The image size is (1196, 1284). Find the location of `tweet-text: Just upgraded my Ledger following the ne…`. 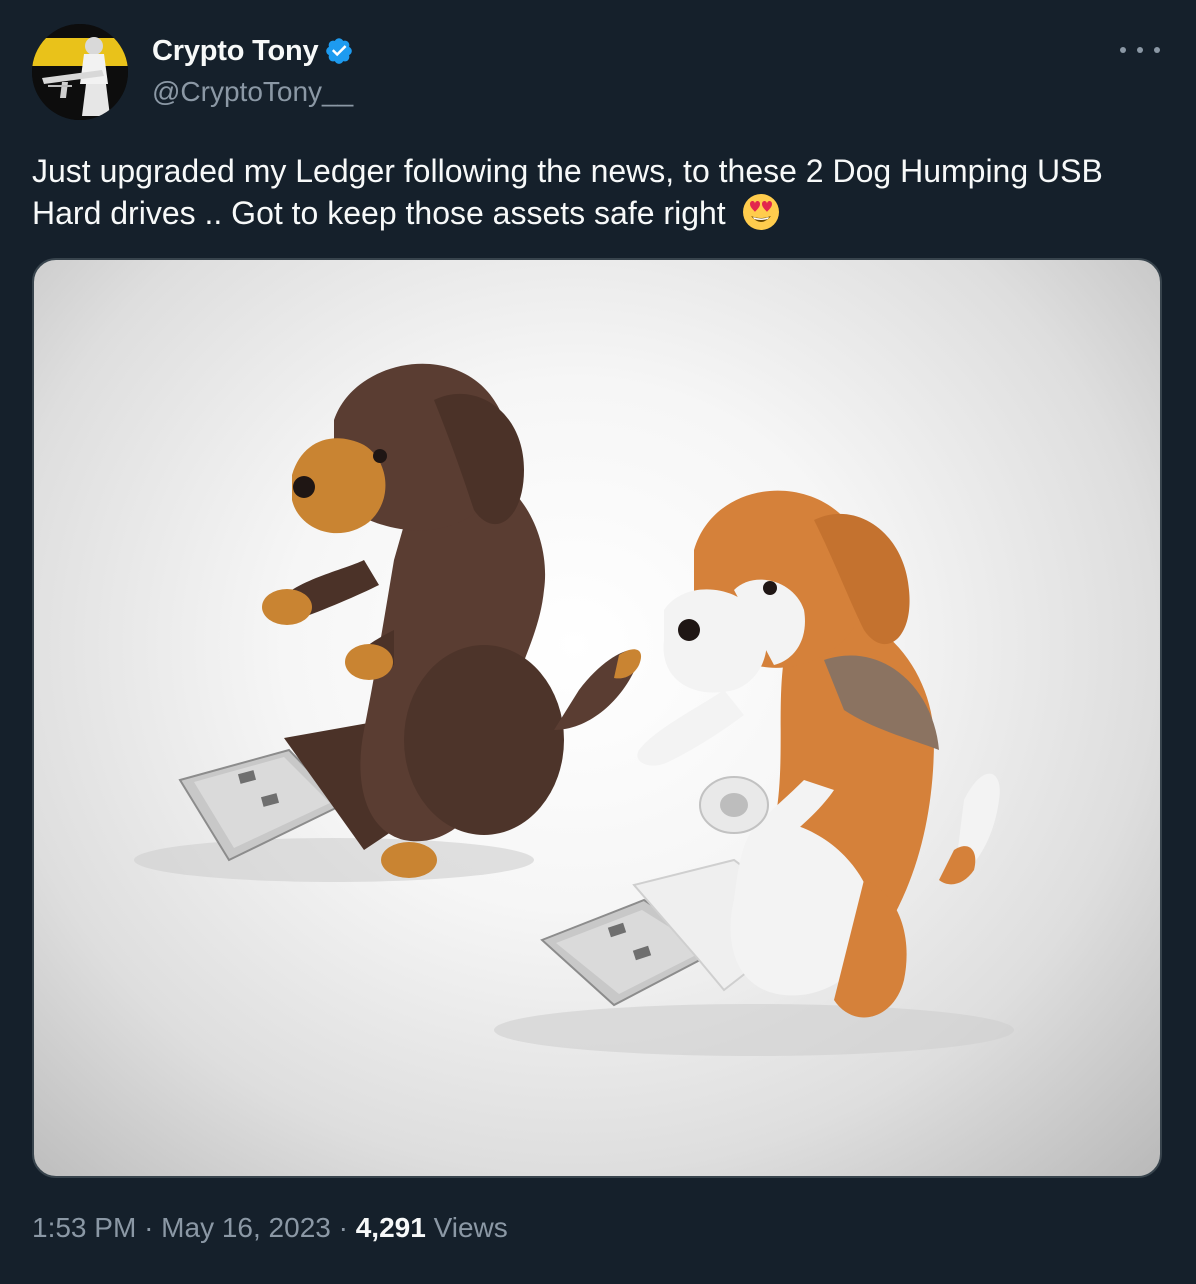

tweet-text: Just upgraded my Ledger following the ne… is located at coordinates (592, 192).